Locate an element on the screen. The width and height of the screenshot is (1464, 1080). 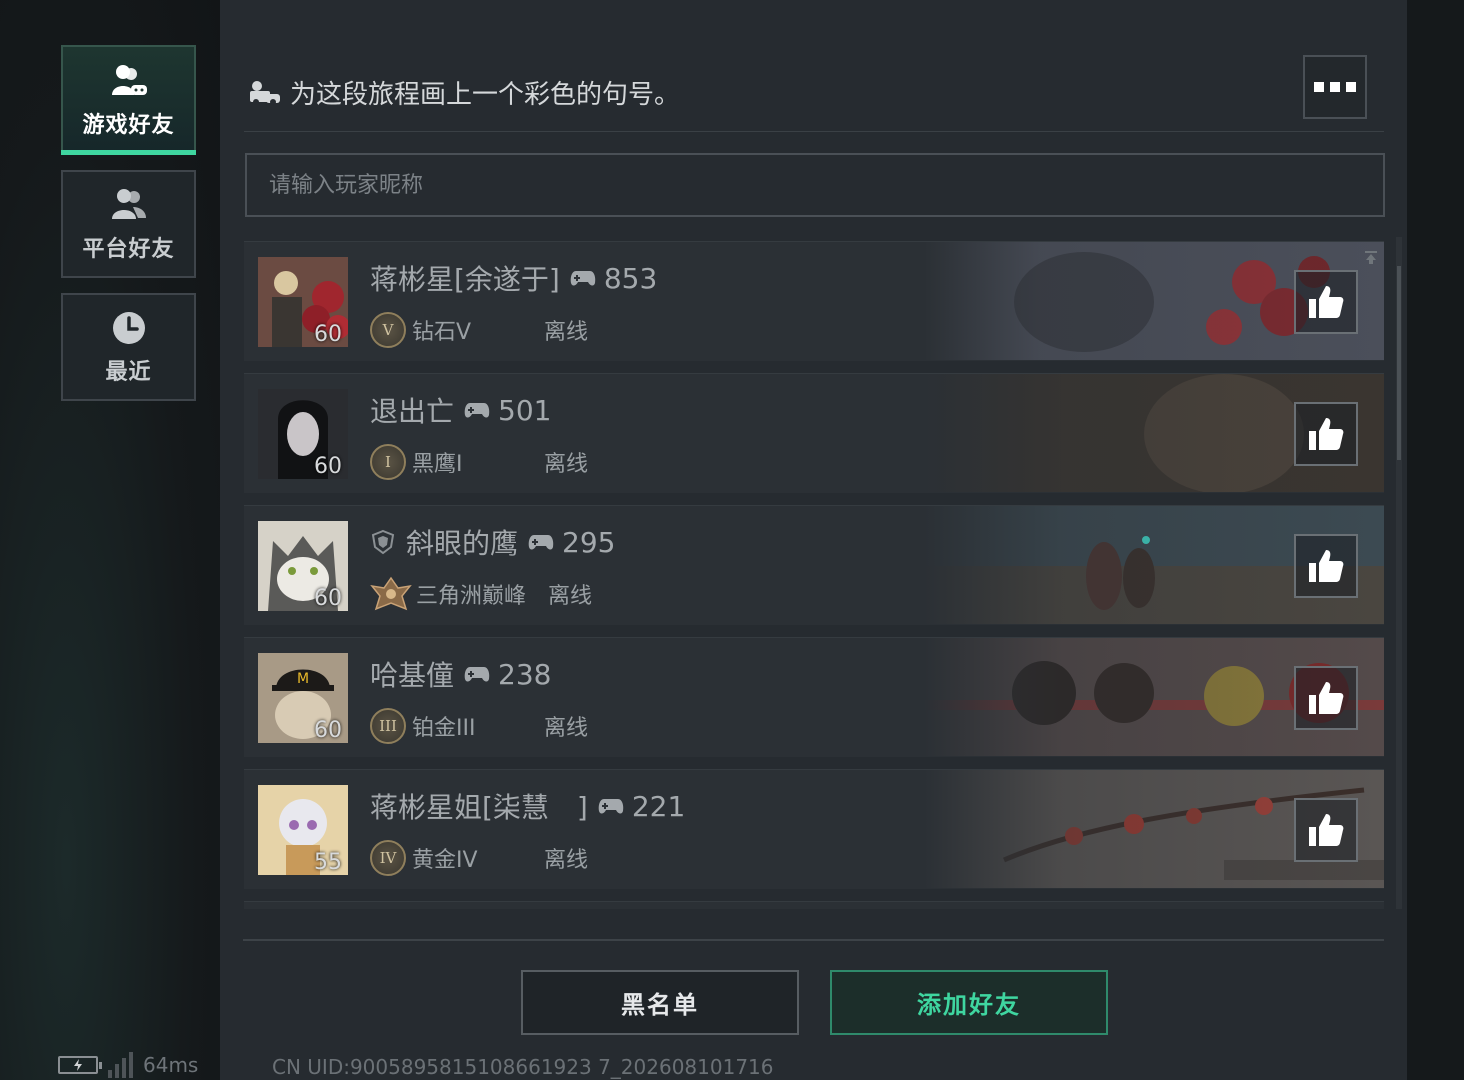
rank-name: 钻石V is located at coordinates (442, 332).